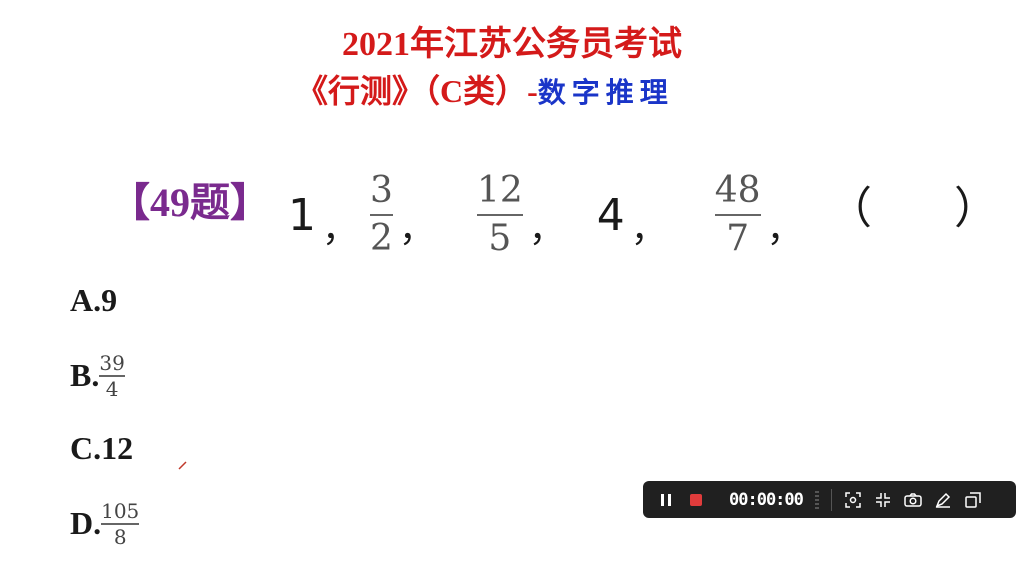  What do you see at coordinates (381, 238) in the screenshot?
I see `fraction-denominator: 2` at bounding box center [381, 238].